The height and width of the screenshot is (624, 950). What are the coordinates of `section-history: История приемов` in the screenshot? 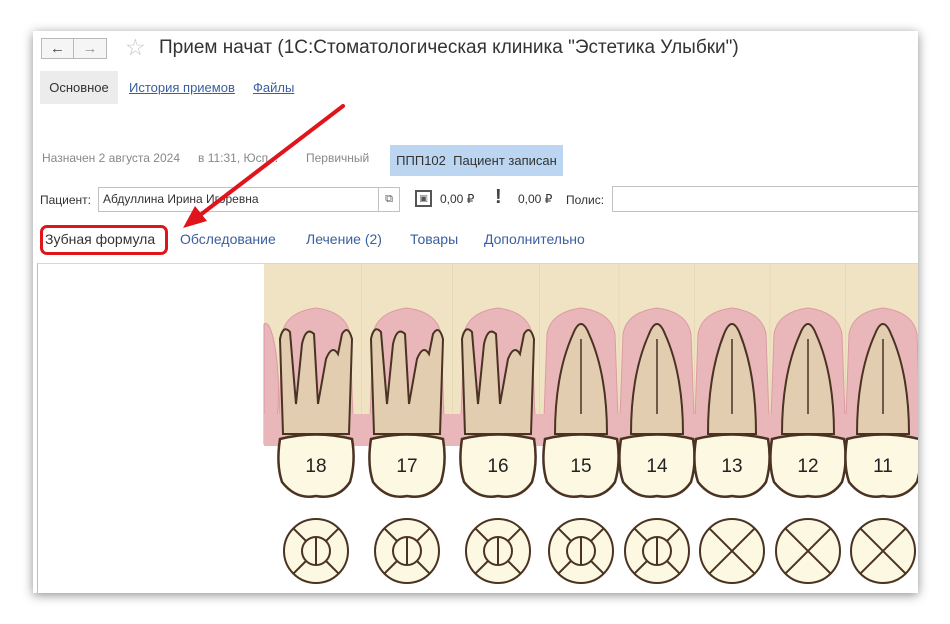 It's located at (182, 87).